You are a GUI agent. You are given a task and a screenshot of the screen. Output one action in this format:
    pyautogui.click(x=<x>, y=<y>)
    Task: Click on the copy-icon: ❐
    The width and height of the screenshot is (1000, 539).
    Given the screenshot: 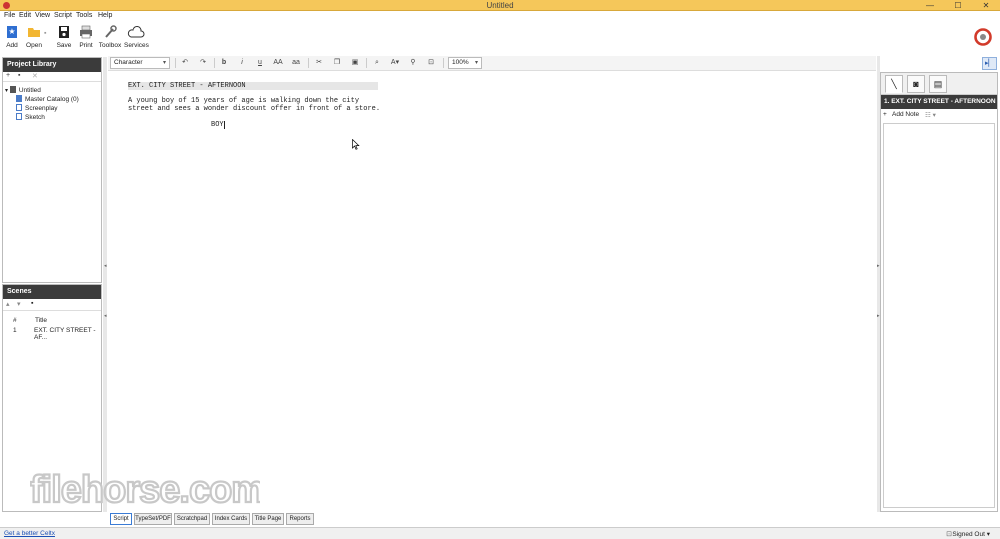 What is the action you would take?
    pyautogui.click(x=337, y=63)
    